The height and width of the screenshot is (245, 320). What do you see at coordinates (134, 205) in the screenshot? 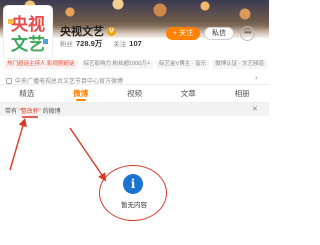
I see `empty-state-text: 暂无内容` at bounding box center [134, 205].